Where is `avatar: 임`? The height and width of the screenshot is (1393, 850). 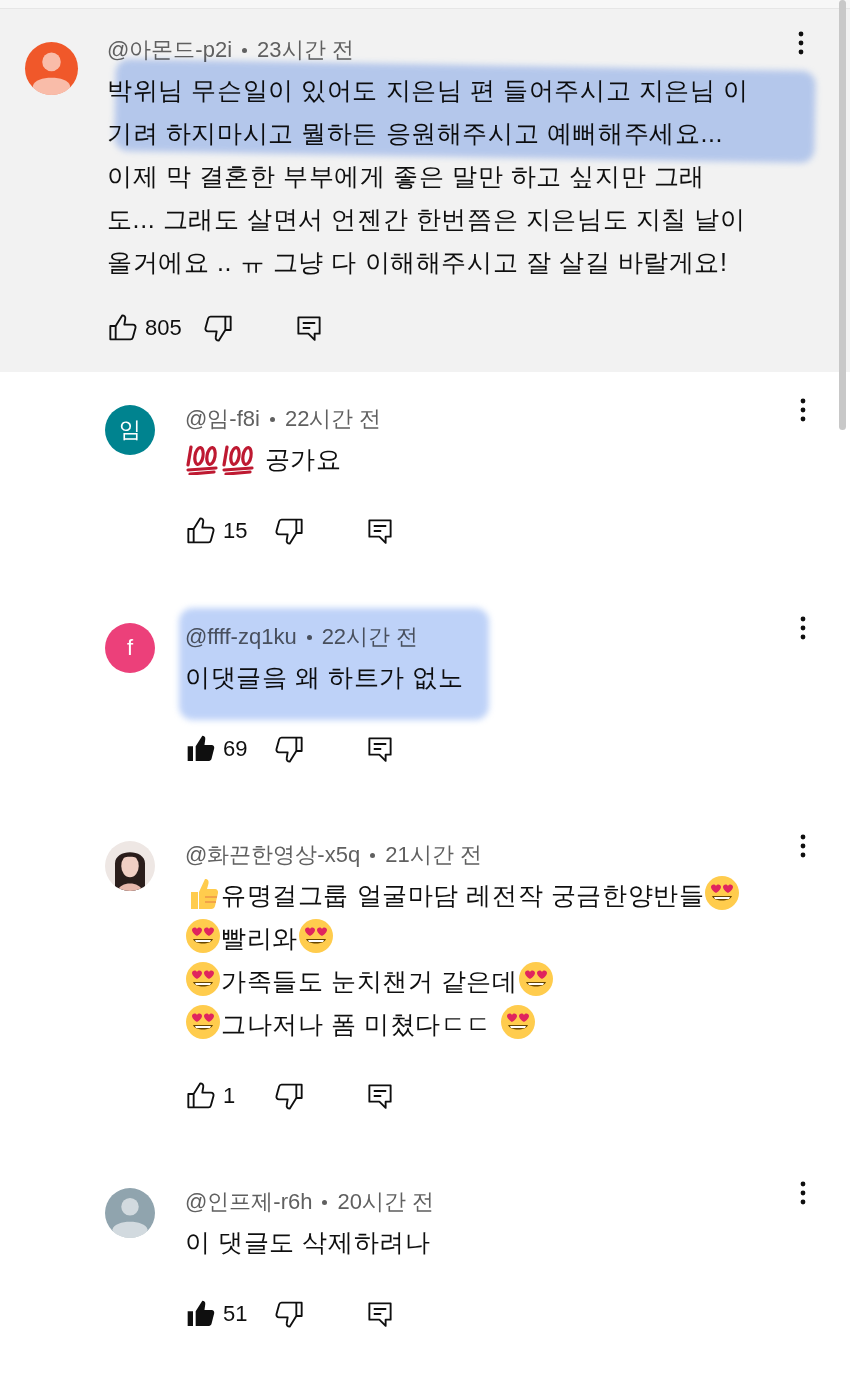
avatar: 임 is located at coordinates (130, 430).